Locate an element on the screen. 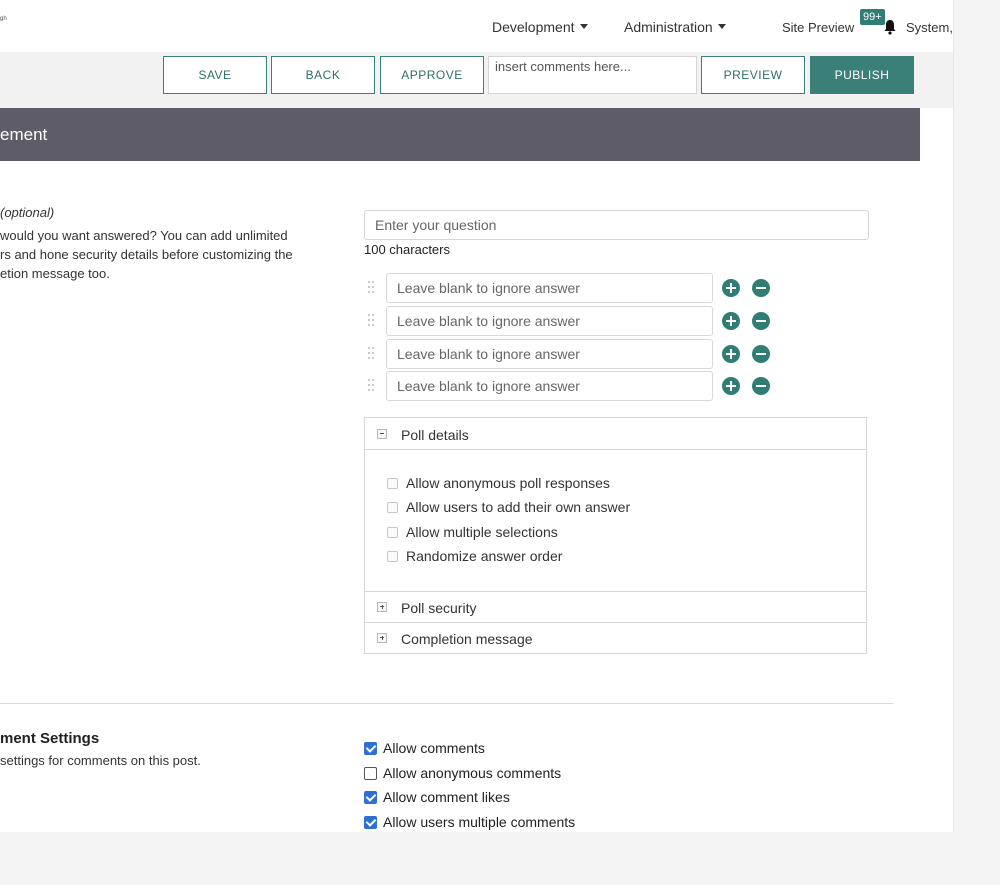 This screenshot has height=885, width=1000. poll-security-header: Poll security is located at coordinates (615, 606).